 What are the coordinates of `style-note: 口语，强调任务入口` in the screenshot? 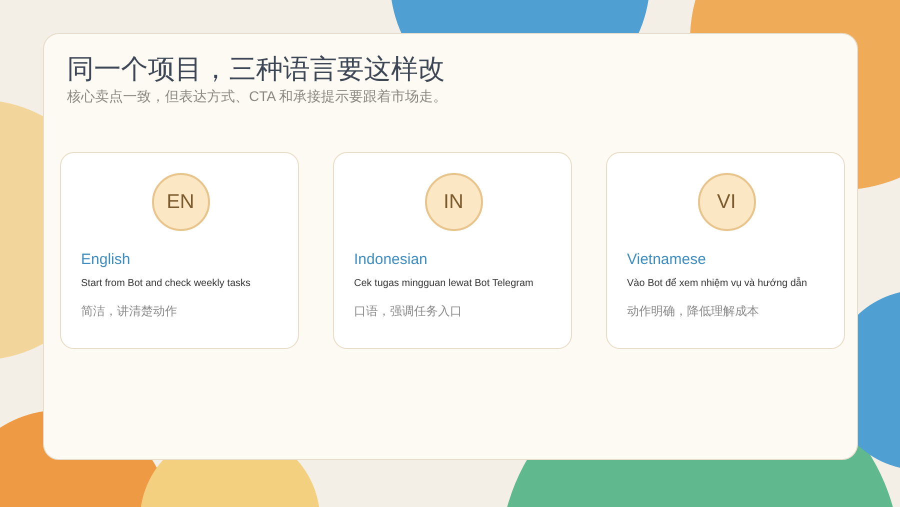 It's located at (408, 311).